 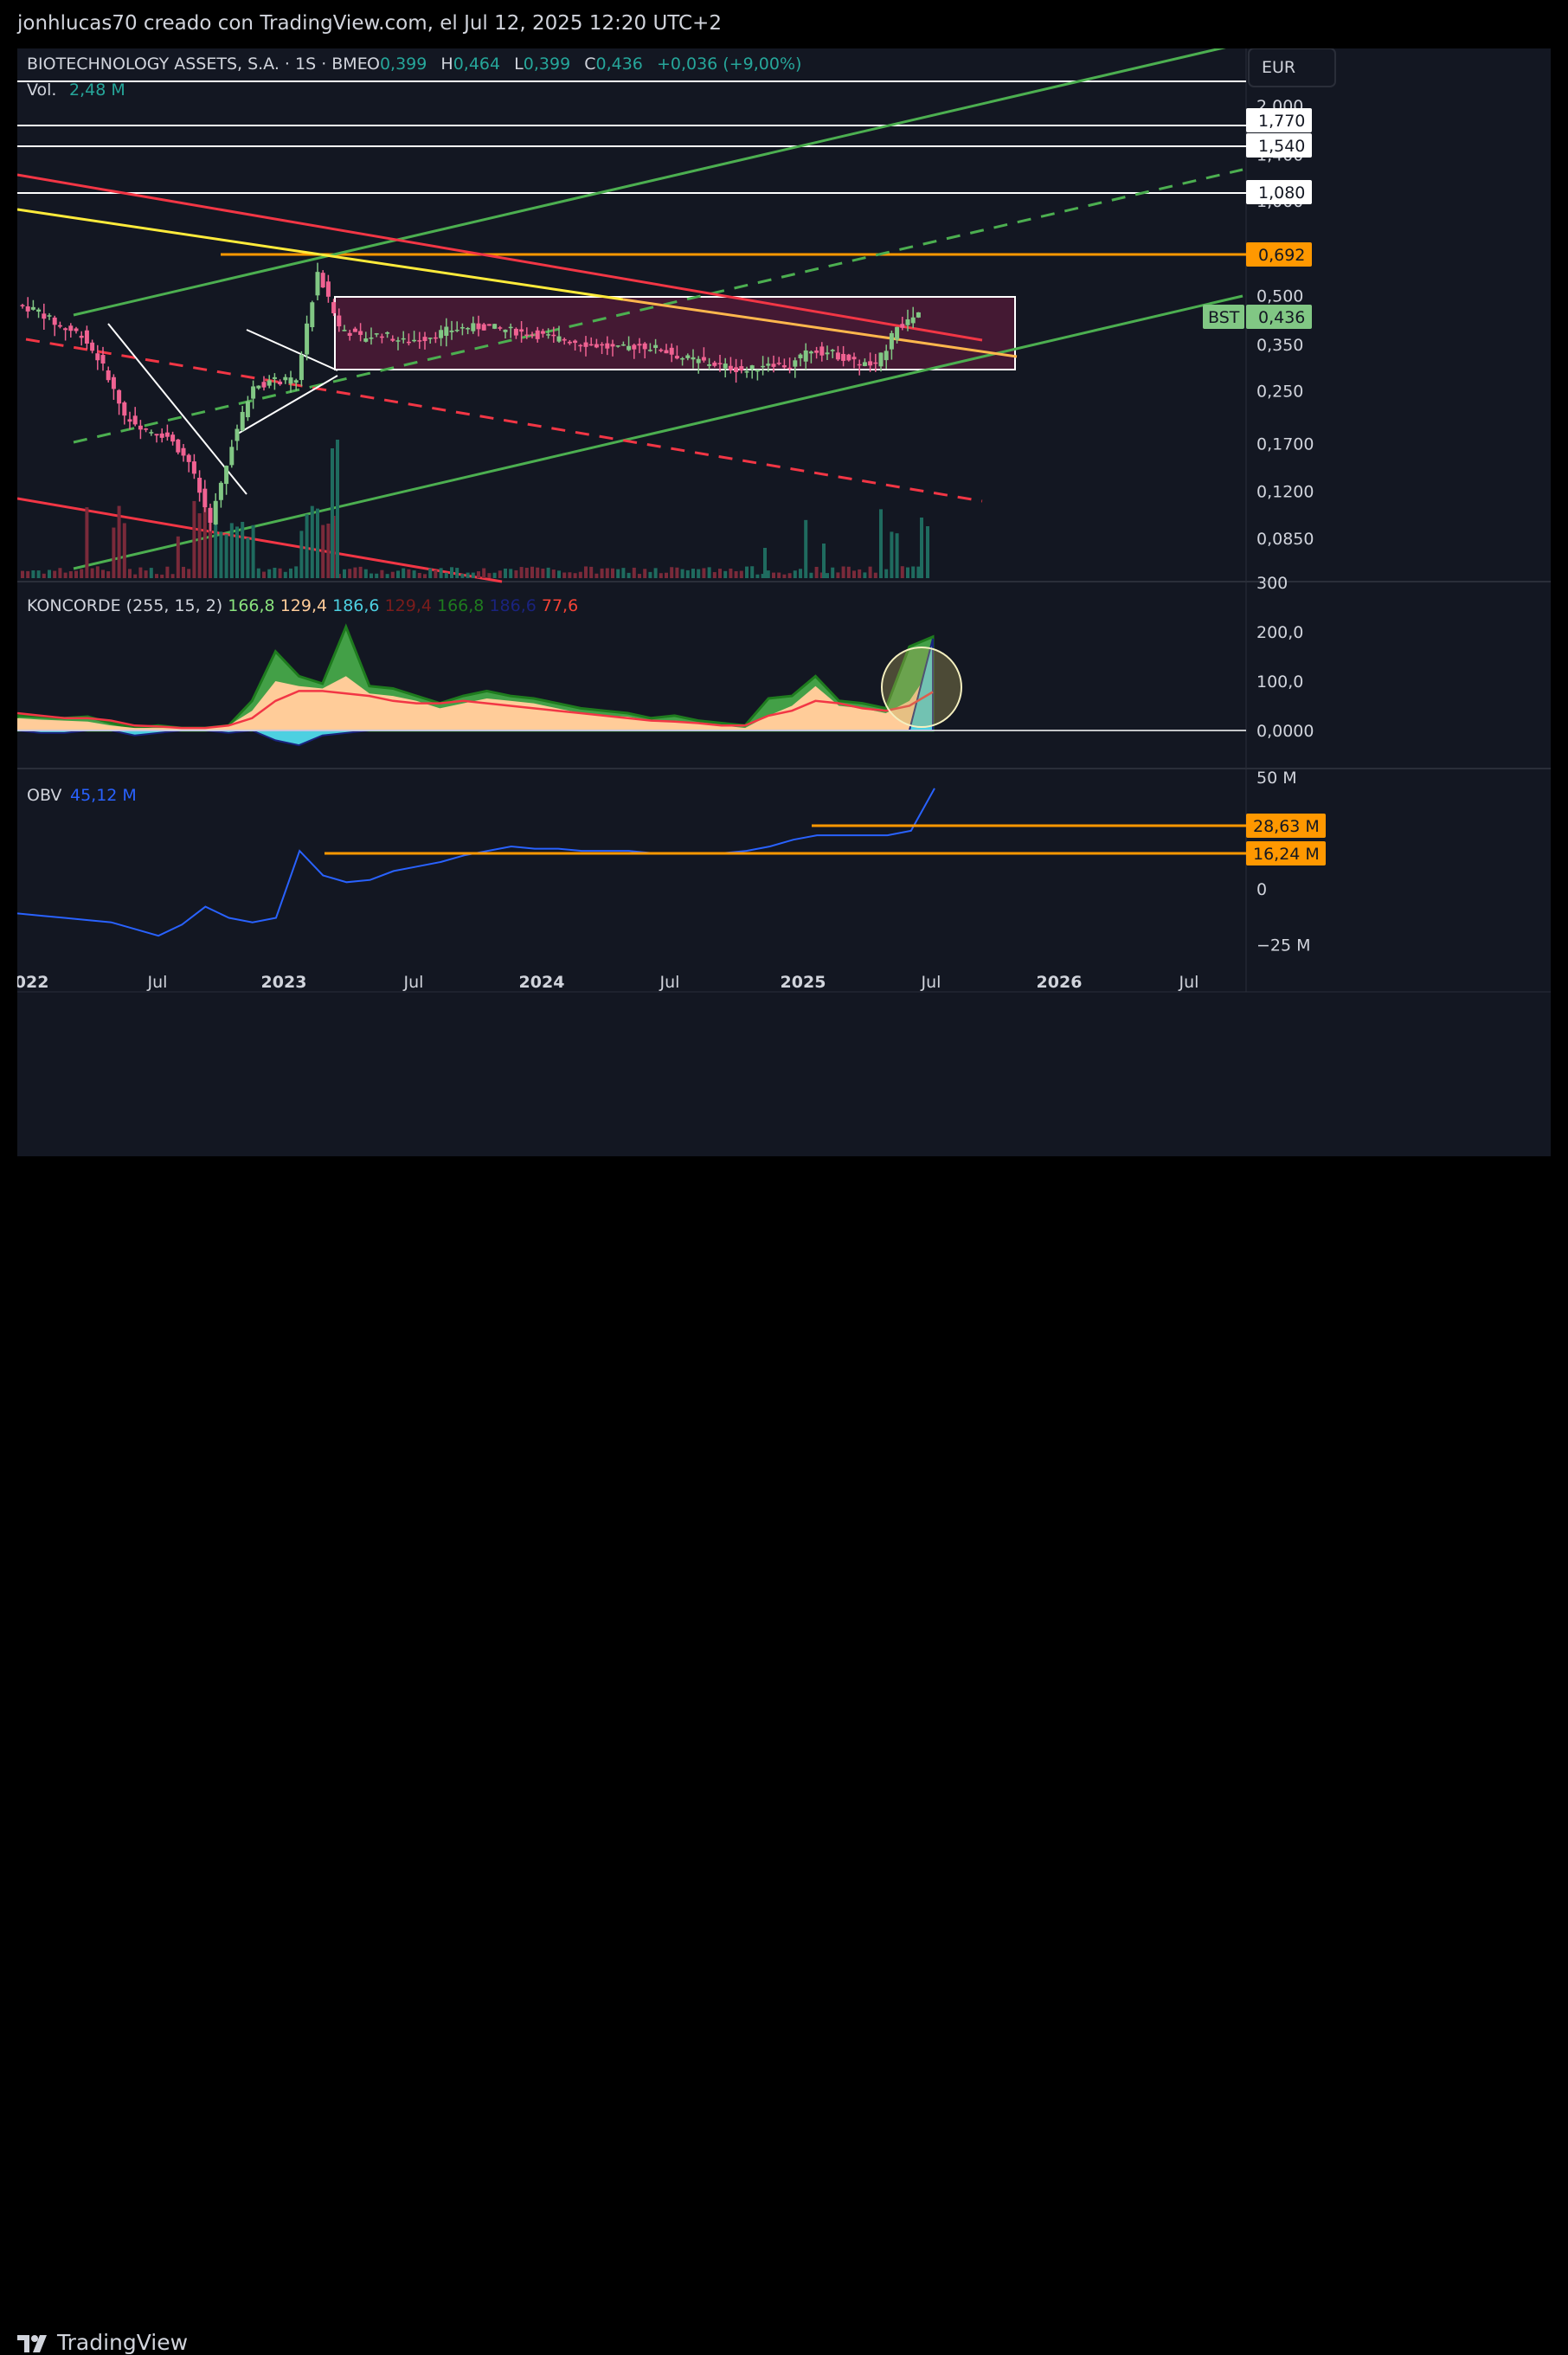 What do you see at coordinates (1292, 67) in the screenshot?
I see `currency-button: EUR` at bounding box center [1292, 67].